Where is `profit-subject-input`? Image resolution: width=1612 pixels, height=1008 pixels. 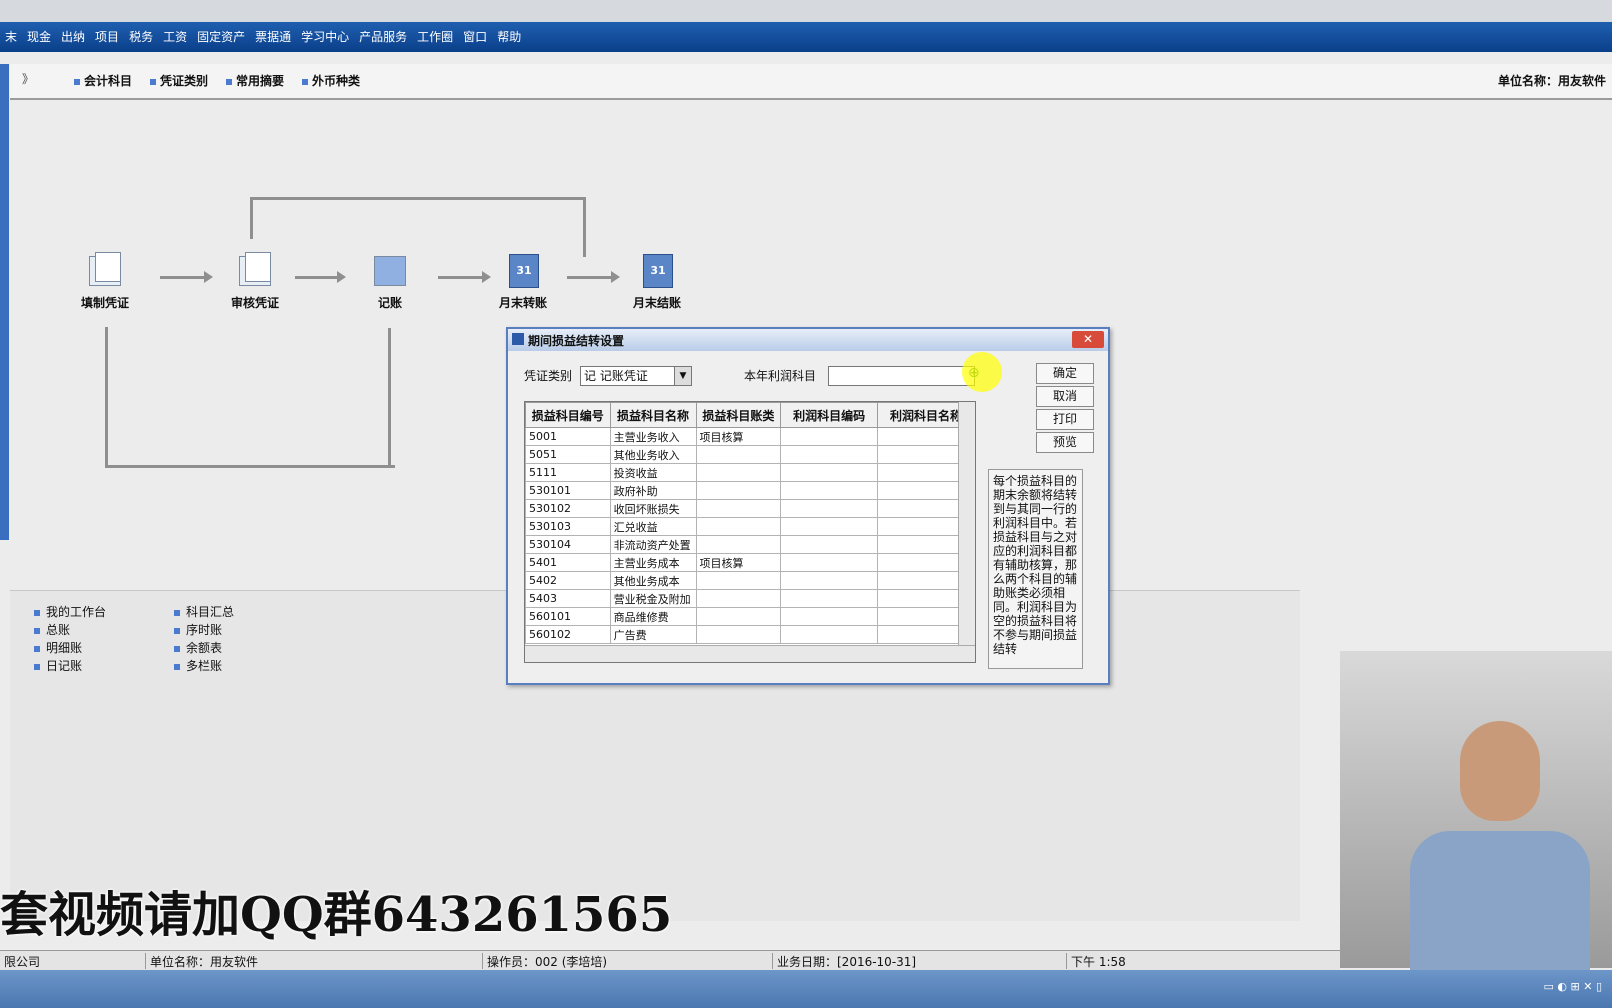 profit-subject-input is located at coordinates (901, 376).